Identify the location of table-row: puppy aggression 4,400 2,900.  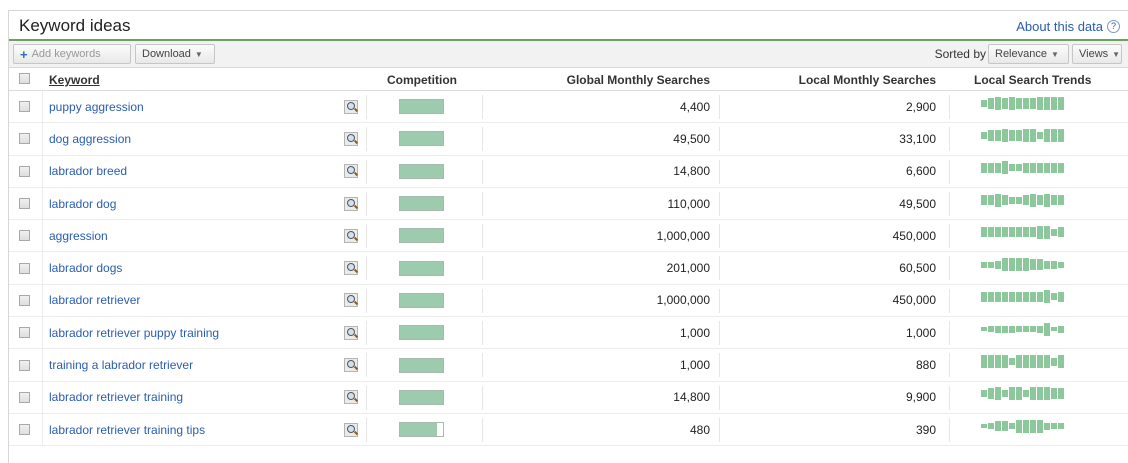
(568, 107).